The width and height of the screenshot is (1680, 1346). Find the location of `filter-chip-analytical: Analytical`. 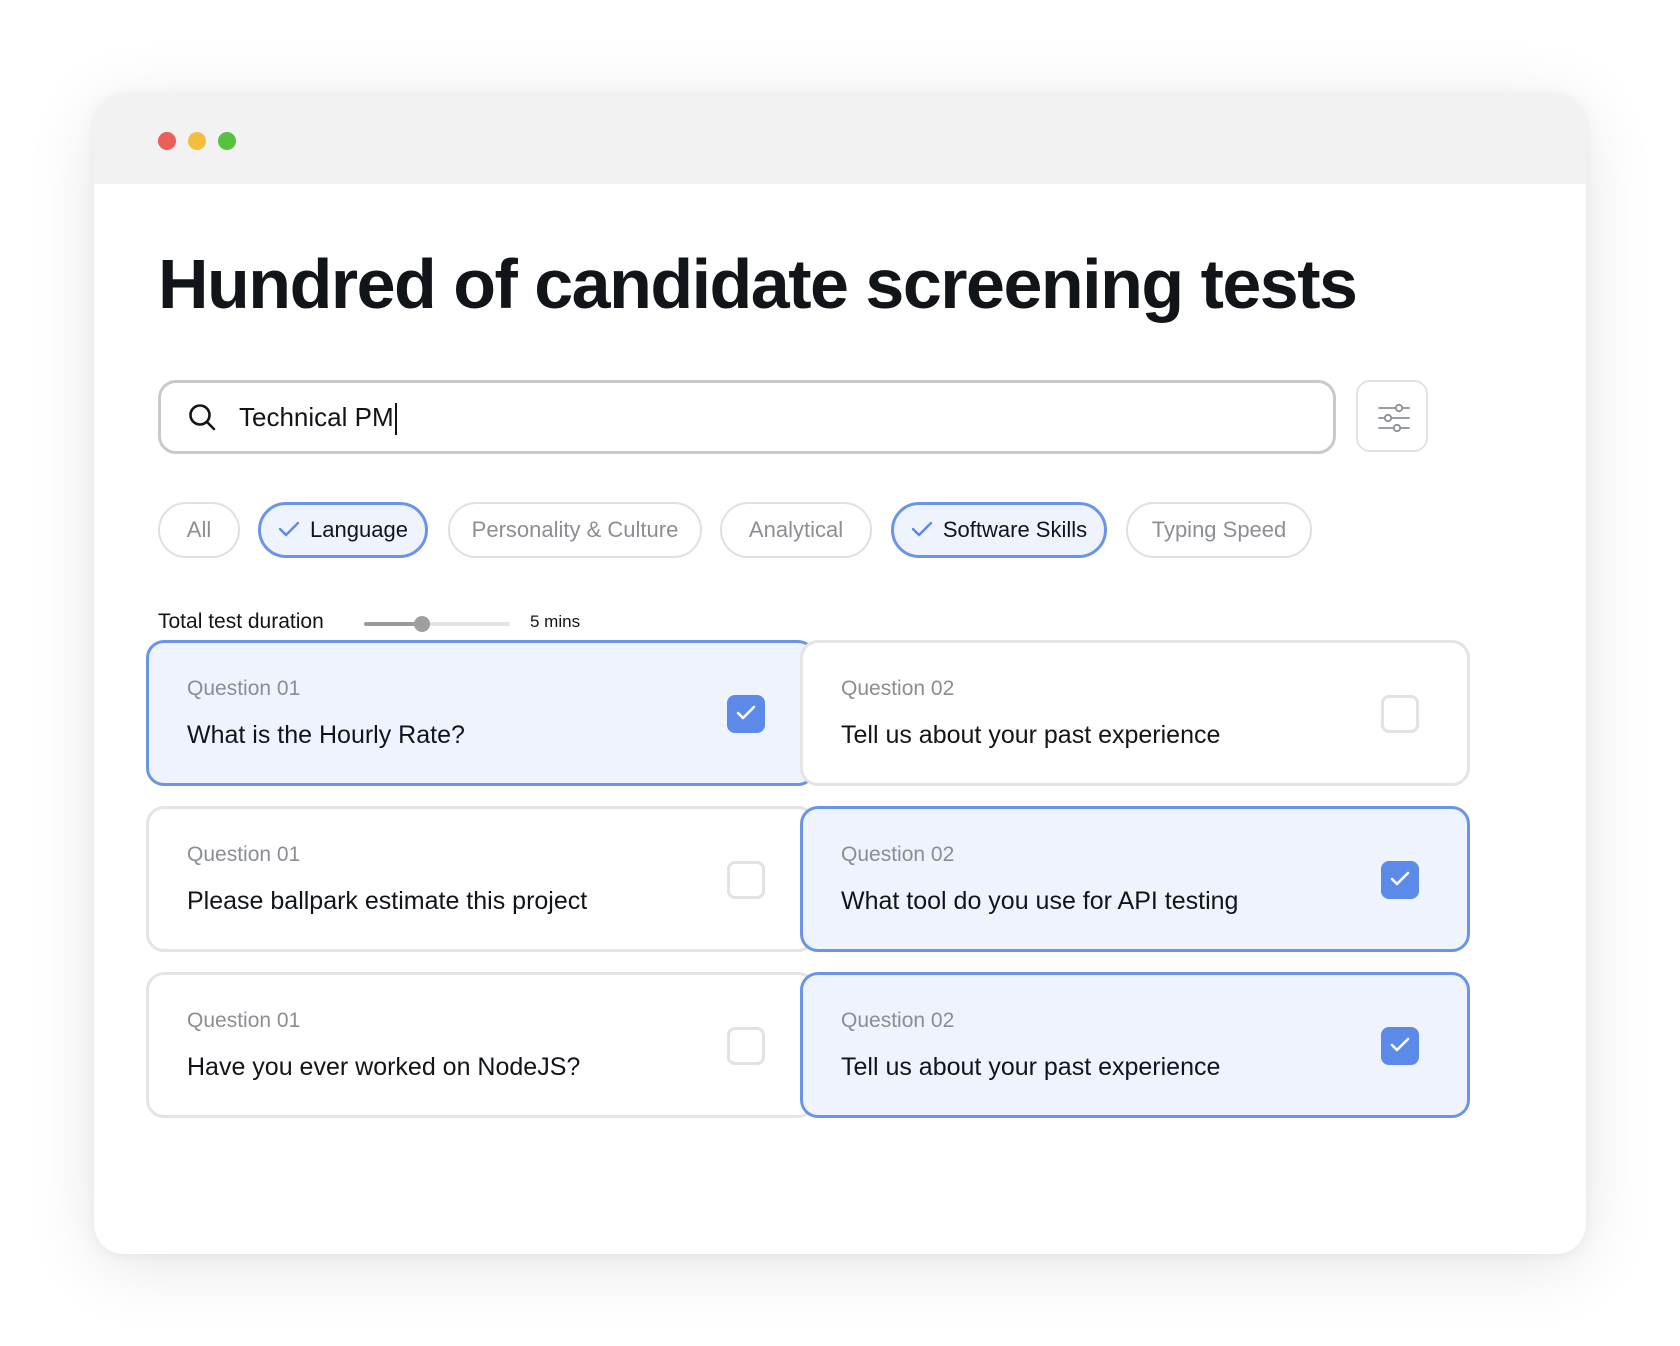

filter-chip-analytical: Analytical is located at coordinates (796, 530).